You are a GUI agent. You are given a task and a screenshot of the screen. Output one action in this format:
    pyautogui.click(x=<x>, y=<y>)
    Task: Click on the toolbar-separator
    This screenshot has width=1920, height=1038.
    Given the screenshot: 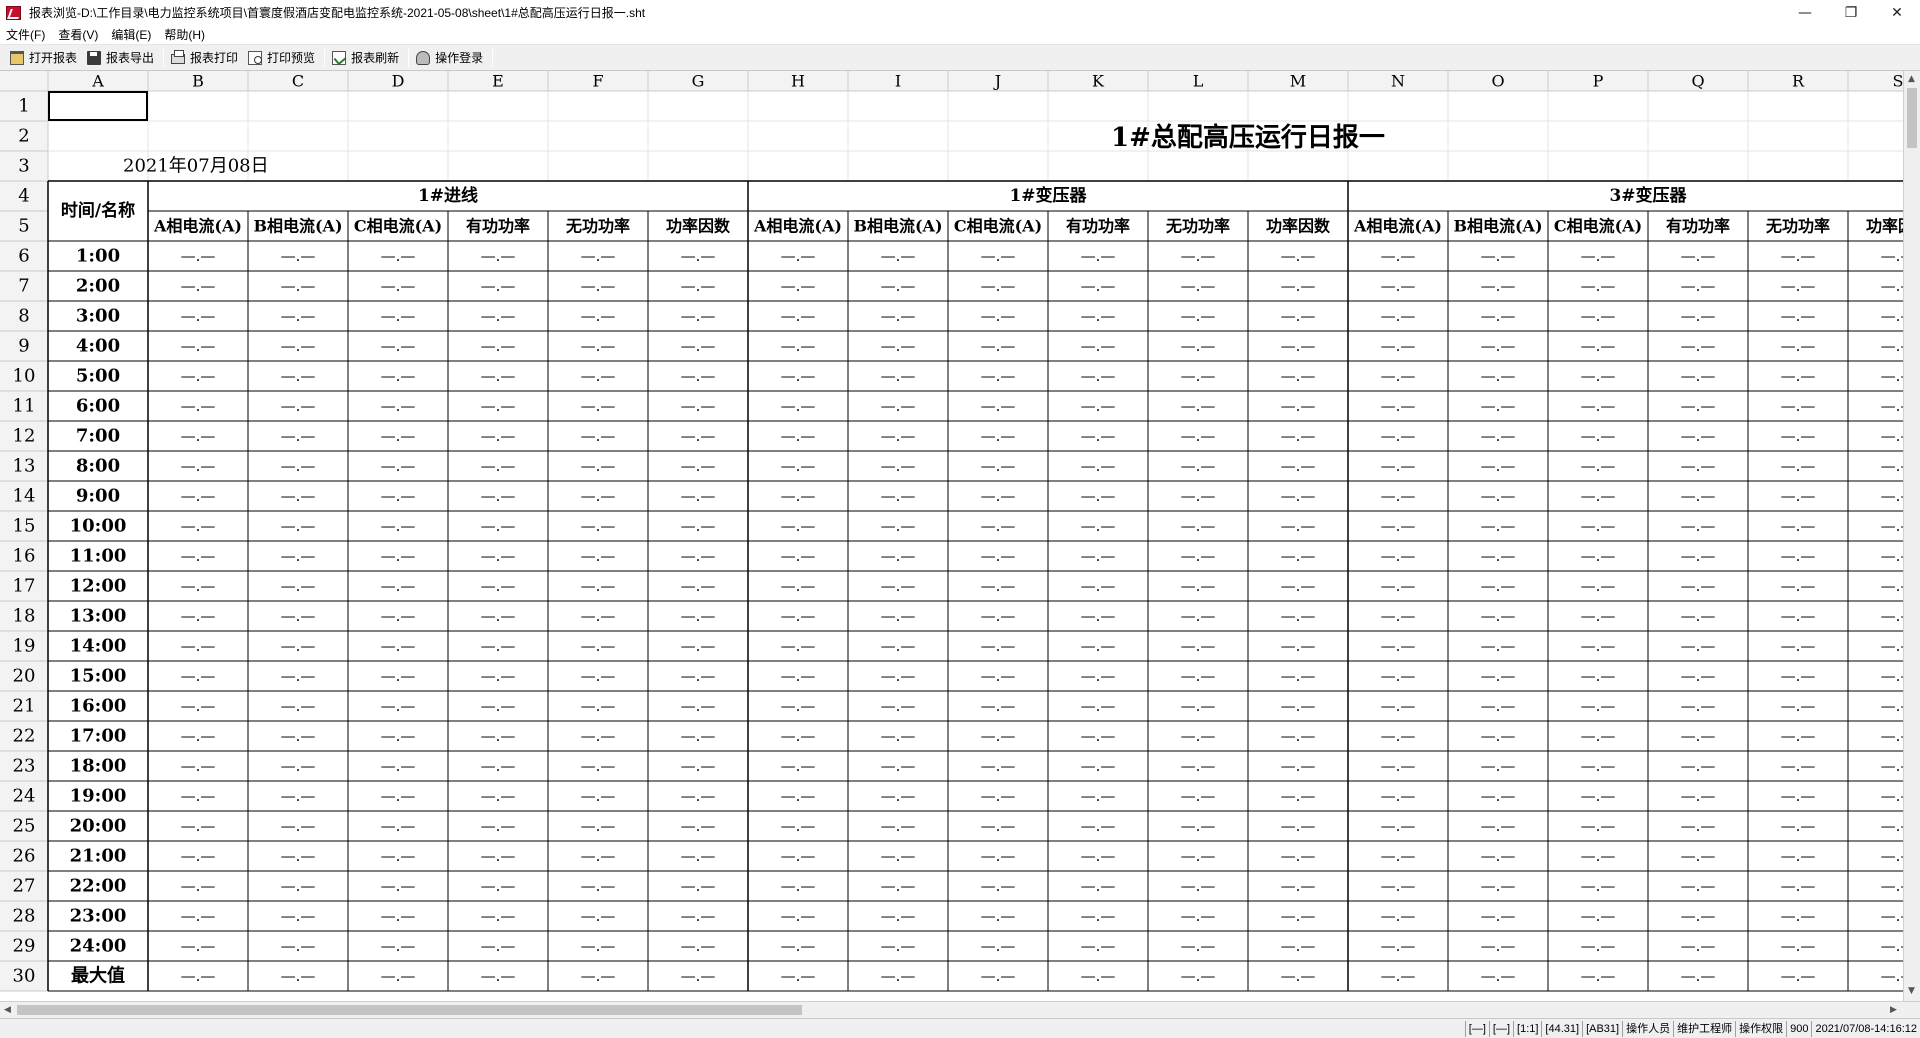 What is the action you would take?
    pyautogui.click(x=409, y=57)
    